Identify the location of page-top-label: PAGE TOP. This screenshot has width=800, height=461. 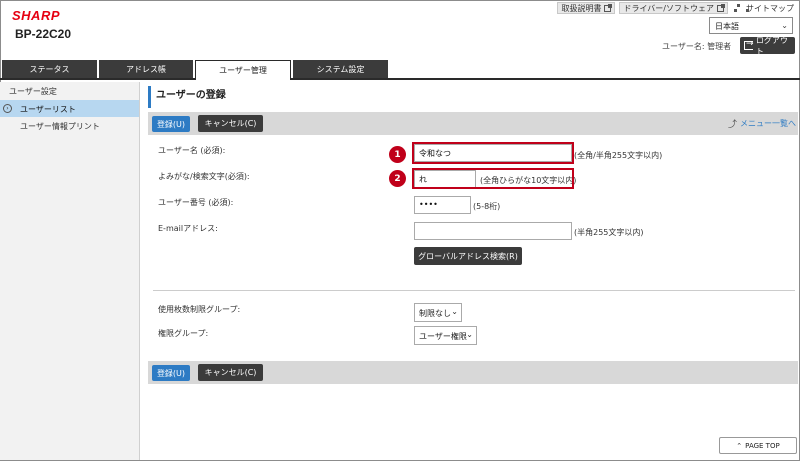
(762, 445).